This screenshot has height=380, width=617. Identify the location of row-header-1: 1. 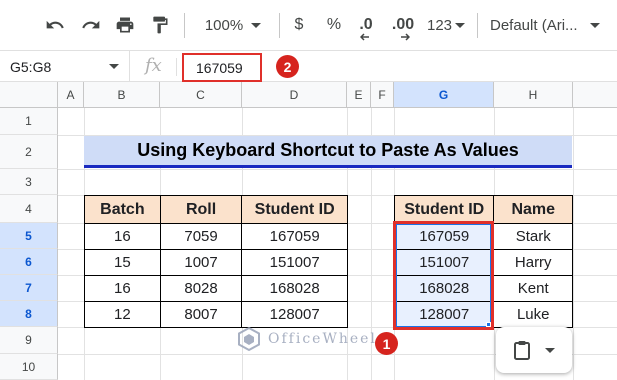
(29, 121).